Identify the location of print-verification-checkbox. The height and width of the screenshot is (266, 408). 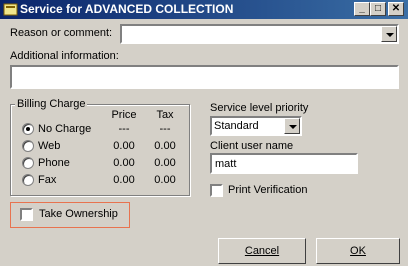
(216, 190).